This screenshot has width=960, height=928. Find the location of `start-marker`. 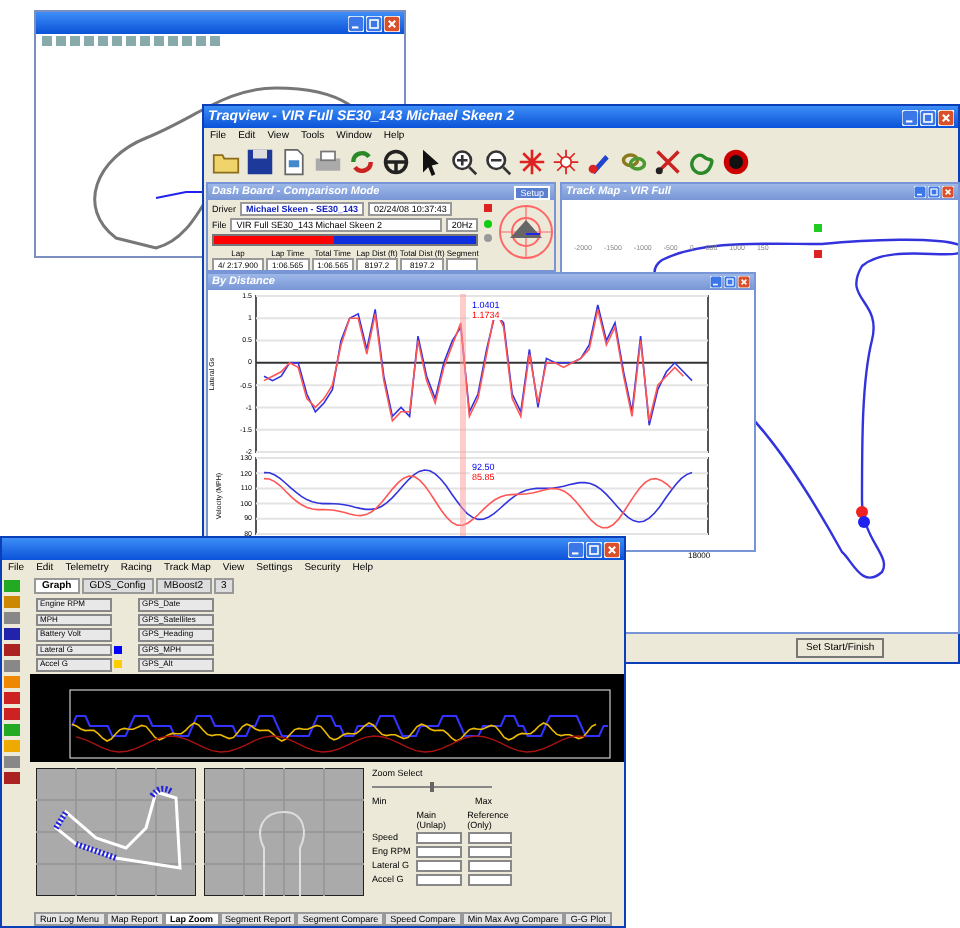

start-marker is located at coordinates (818, 228).